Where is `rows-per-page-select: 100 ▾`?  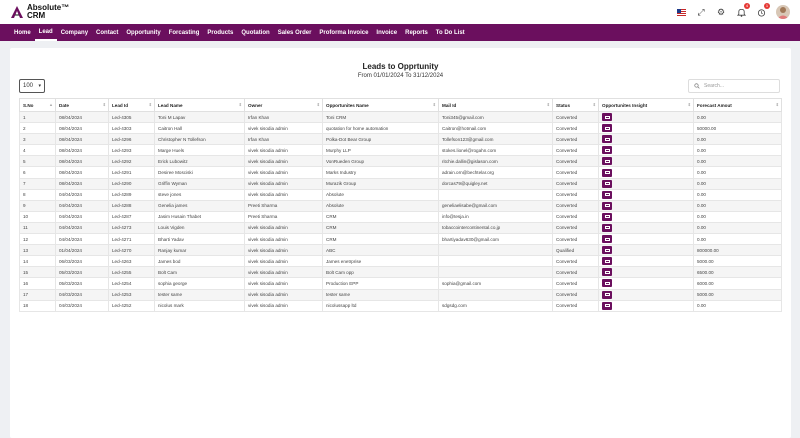 rows-per-page-select: 100 ▾ is located at coordinates (32, 86).